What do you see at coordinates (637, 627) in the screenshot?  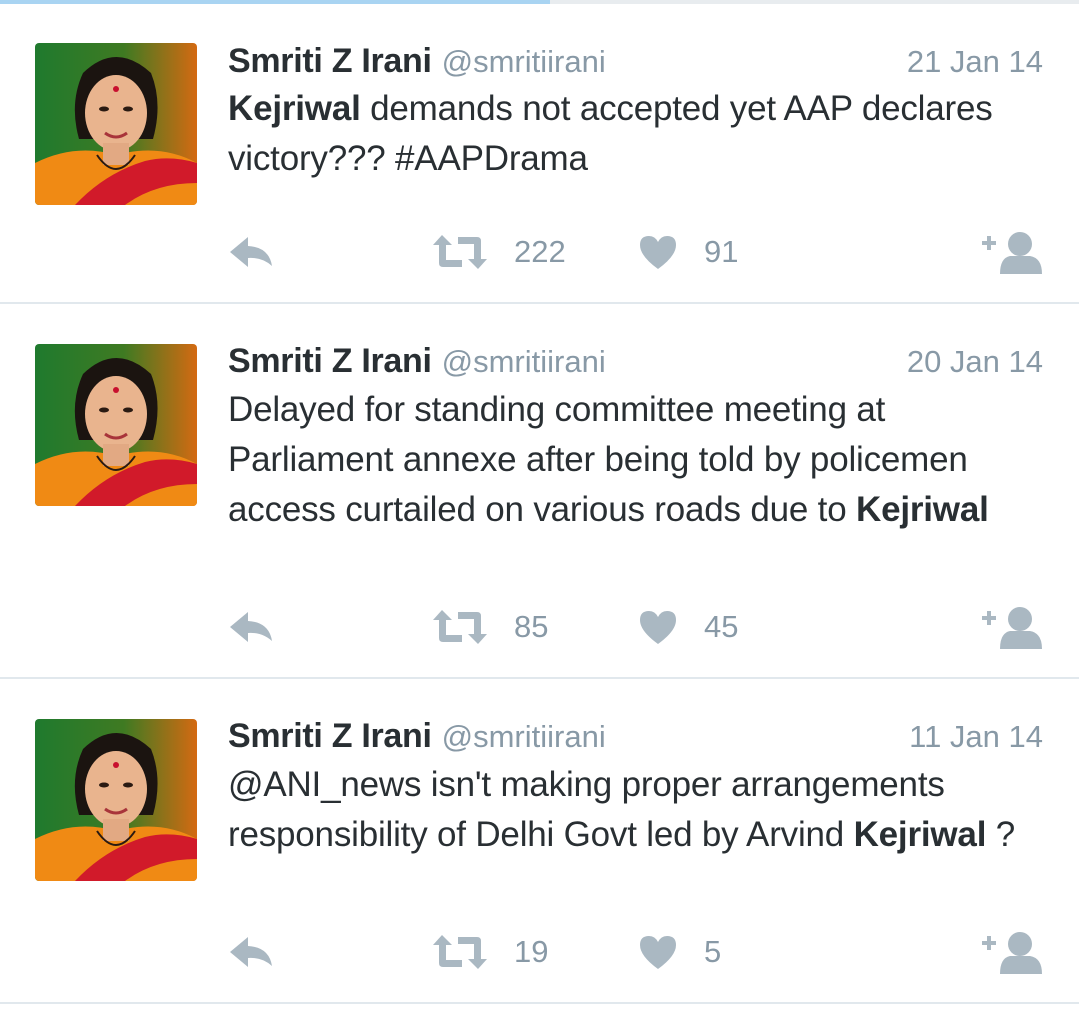 I see `tweet-actions: 85 45` at bounding box center [637, 627].